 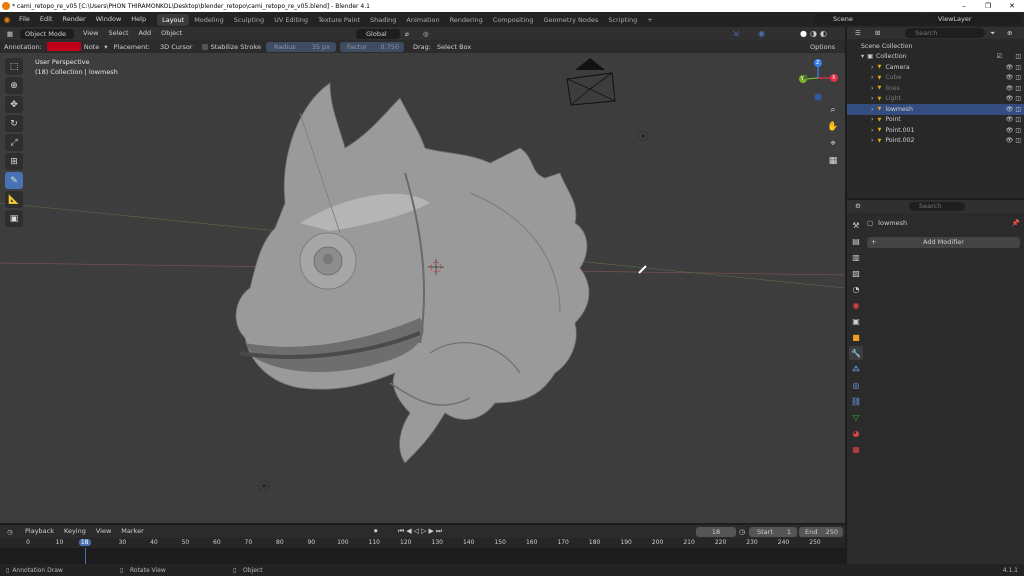 What do you see at coordinates (376, 531) in the screenshot?
I see `auto-key-icon: ⏺` at bounding box center [376, 531].